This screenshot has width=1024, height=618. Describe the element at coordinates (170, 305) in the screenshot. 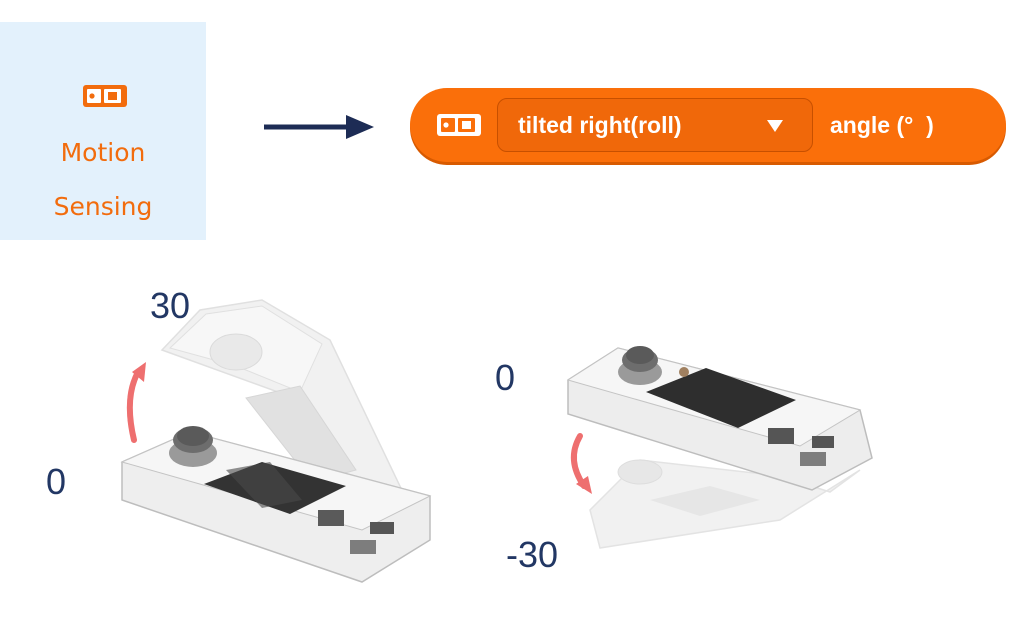

I see `angle-label-30: 30` at that location.